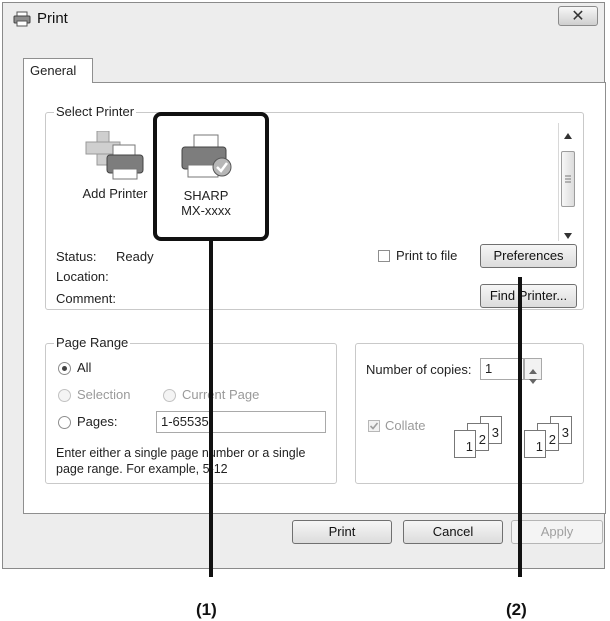 This screenshot has height=621, width=610. I want to click on comment-label: Comment:, so click(86, 298).